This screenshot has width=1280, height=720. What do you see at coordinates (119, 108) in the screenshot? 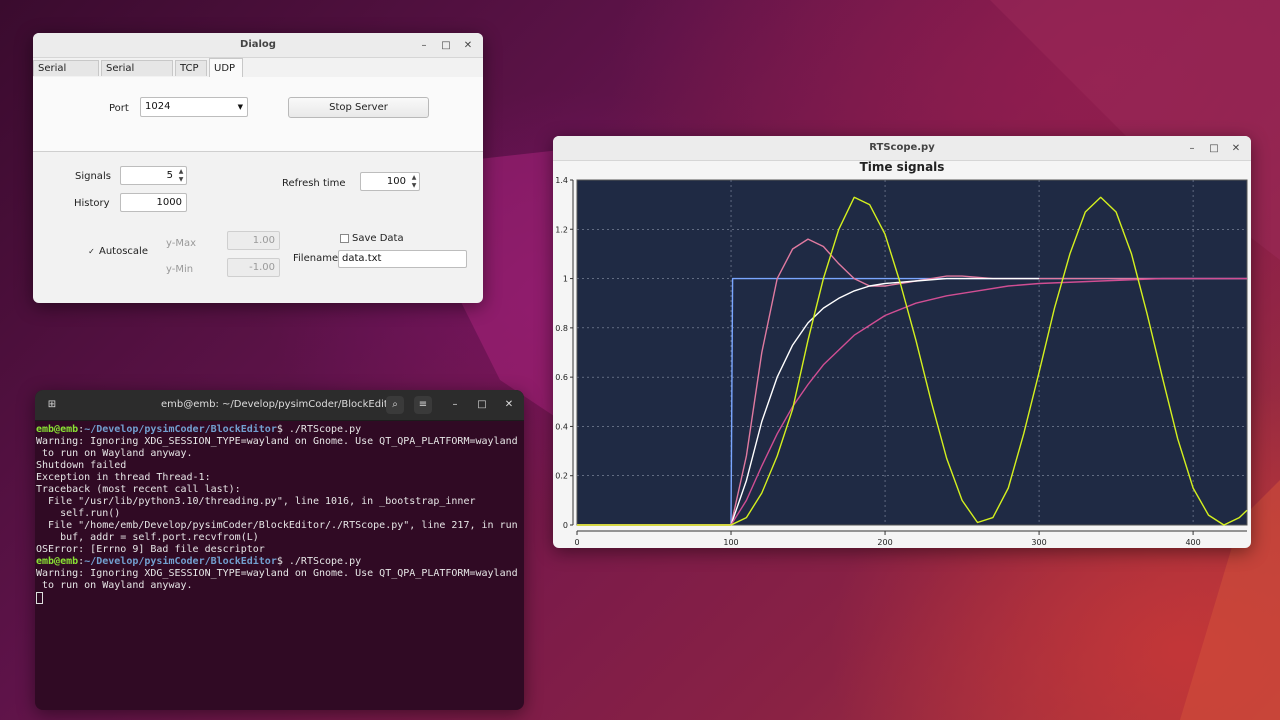
I see `port-label: Port` at bounding box center [119, 108].